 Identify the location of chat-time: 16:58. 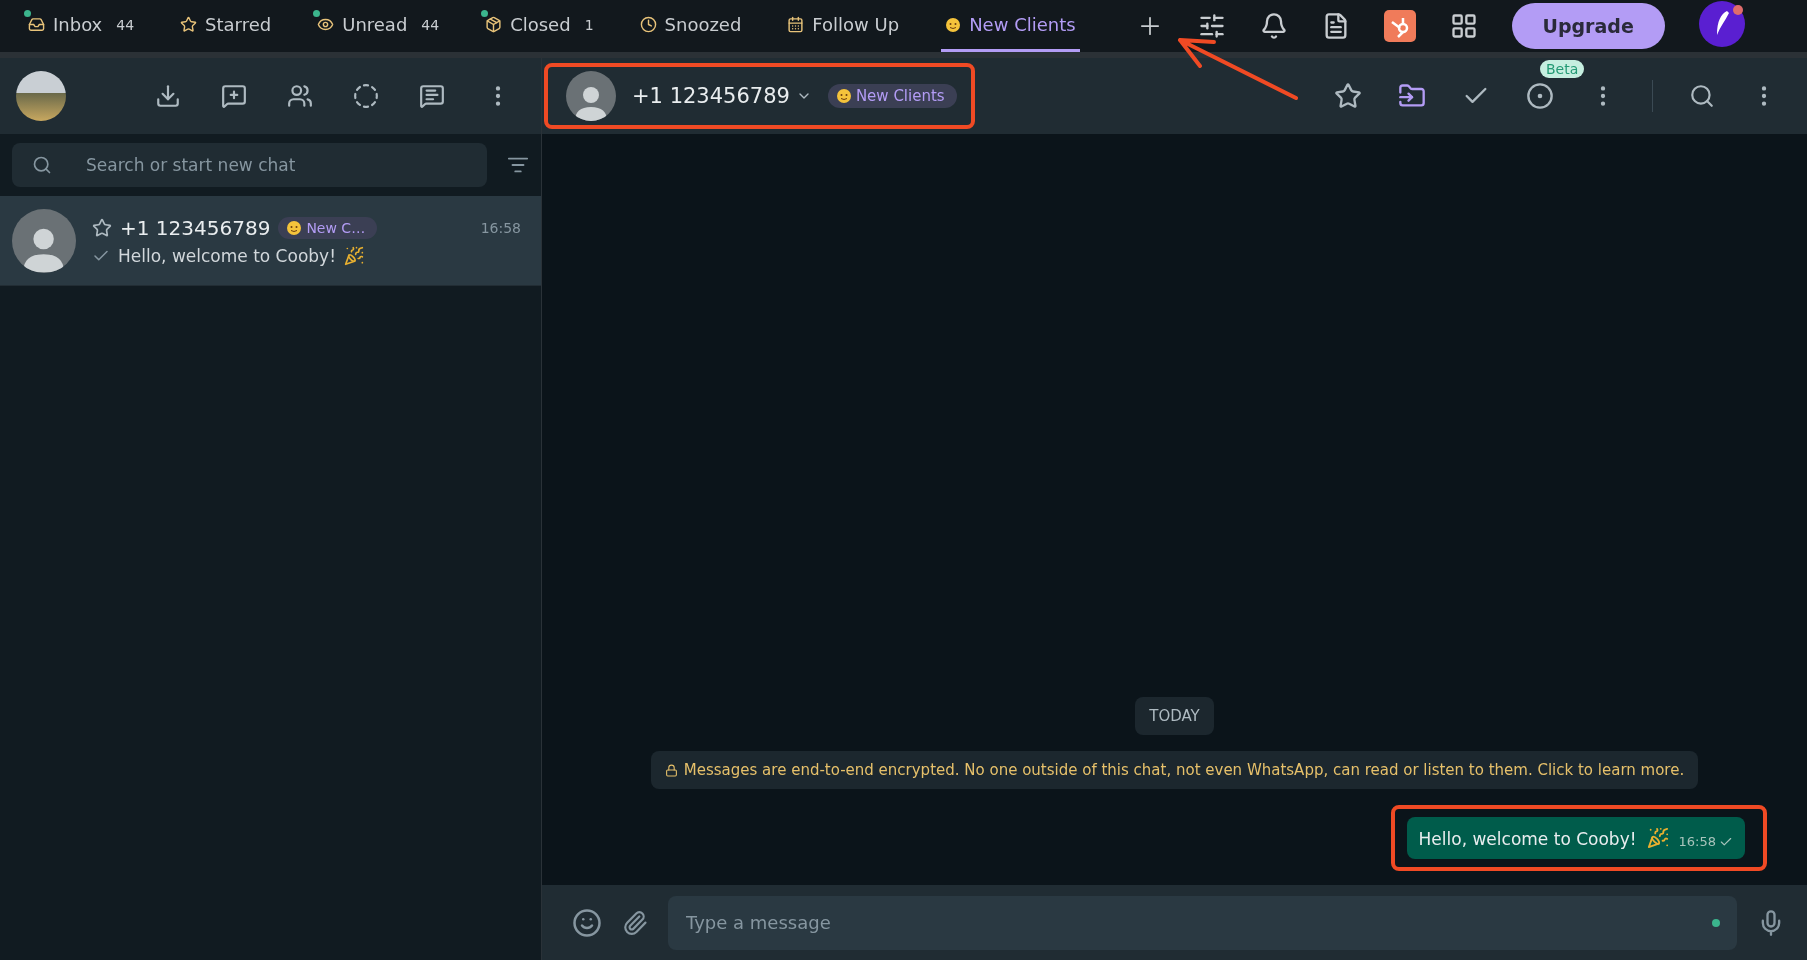
(500, 227).